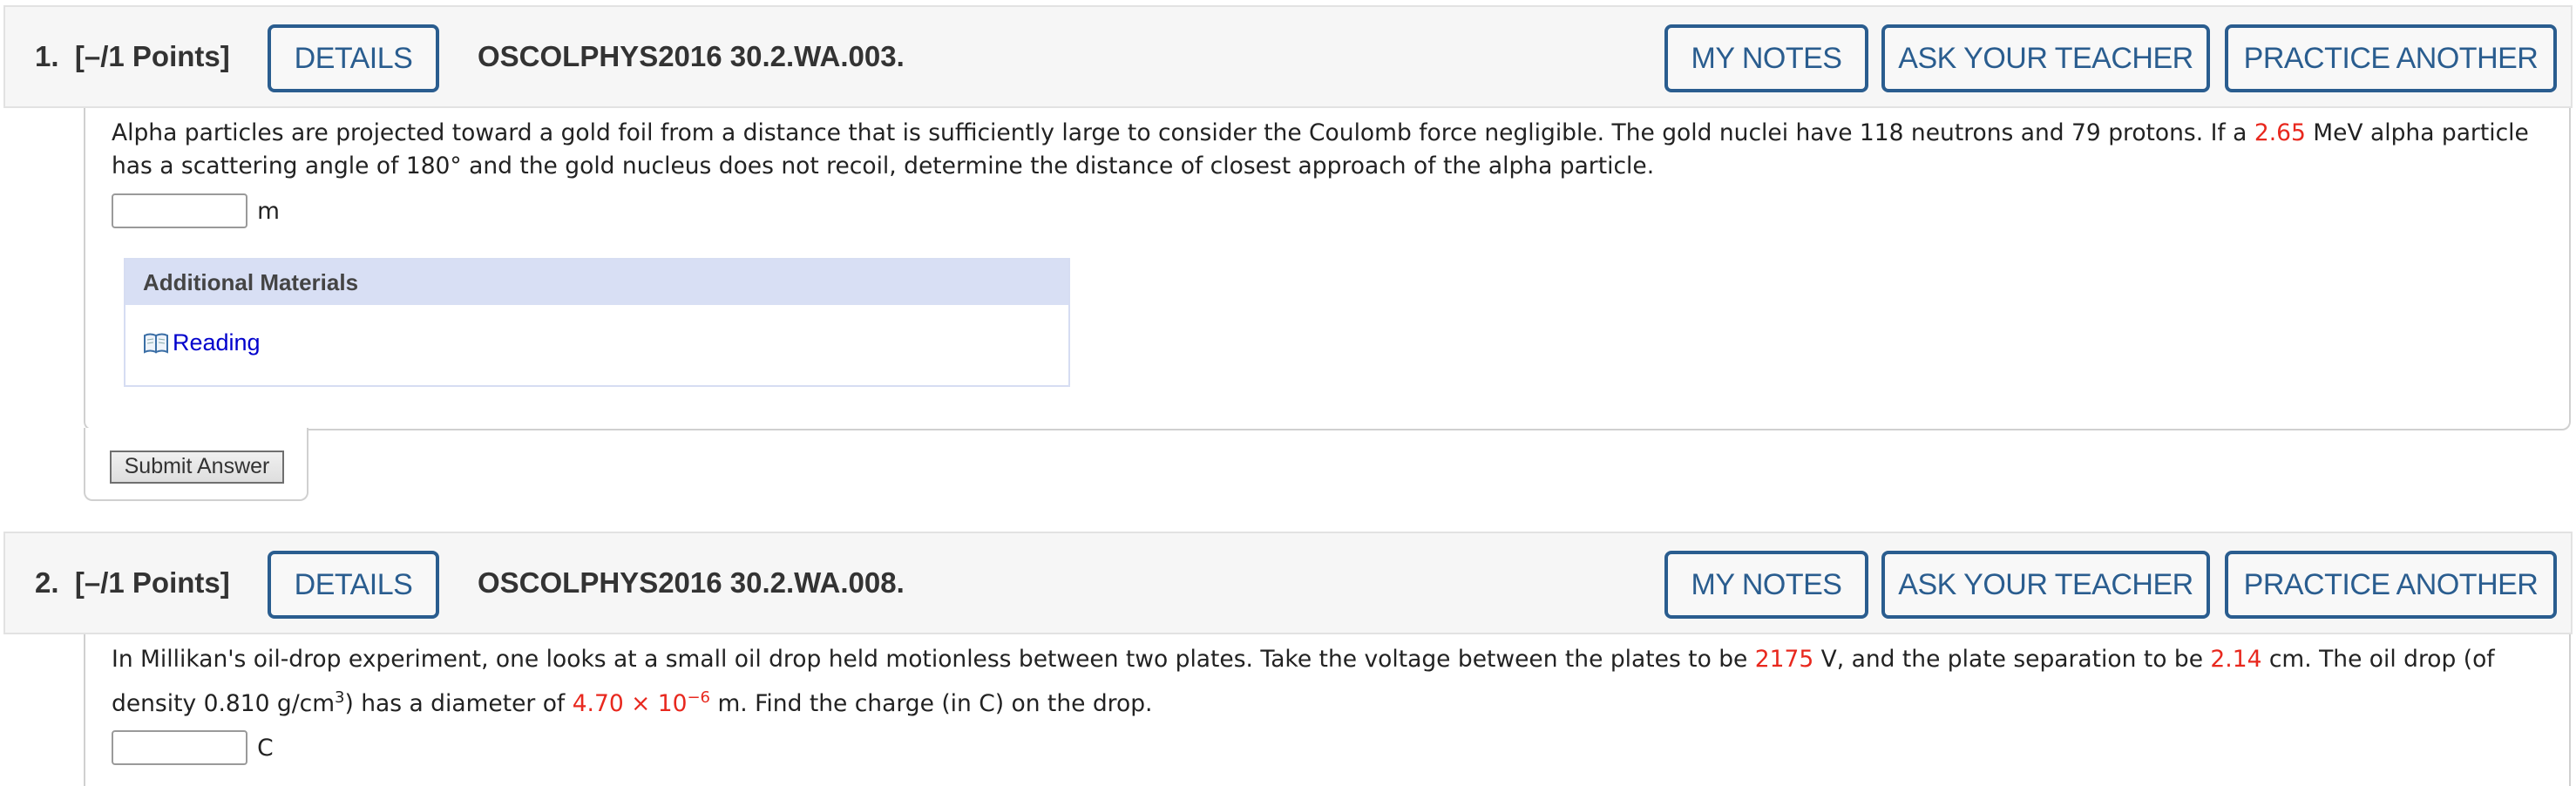 This screenshot has height=786, width=2576. I want to click on question-number: 2., so click(47, 582).